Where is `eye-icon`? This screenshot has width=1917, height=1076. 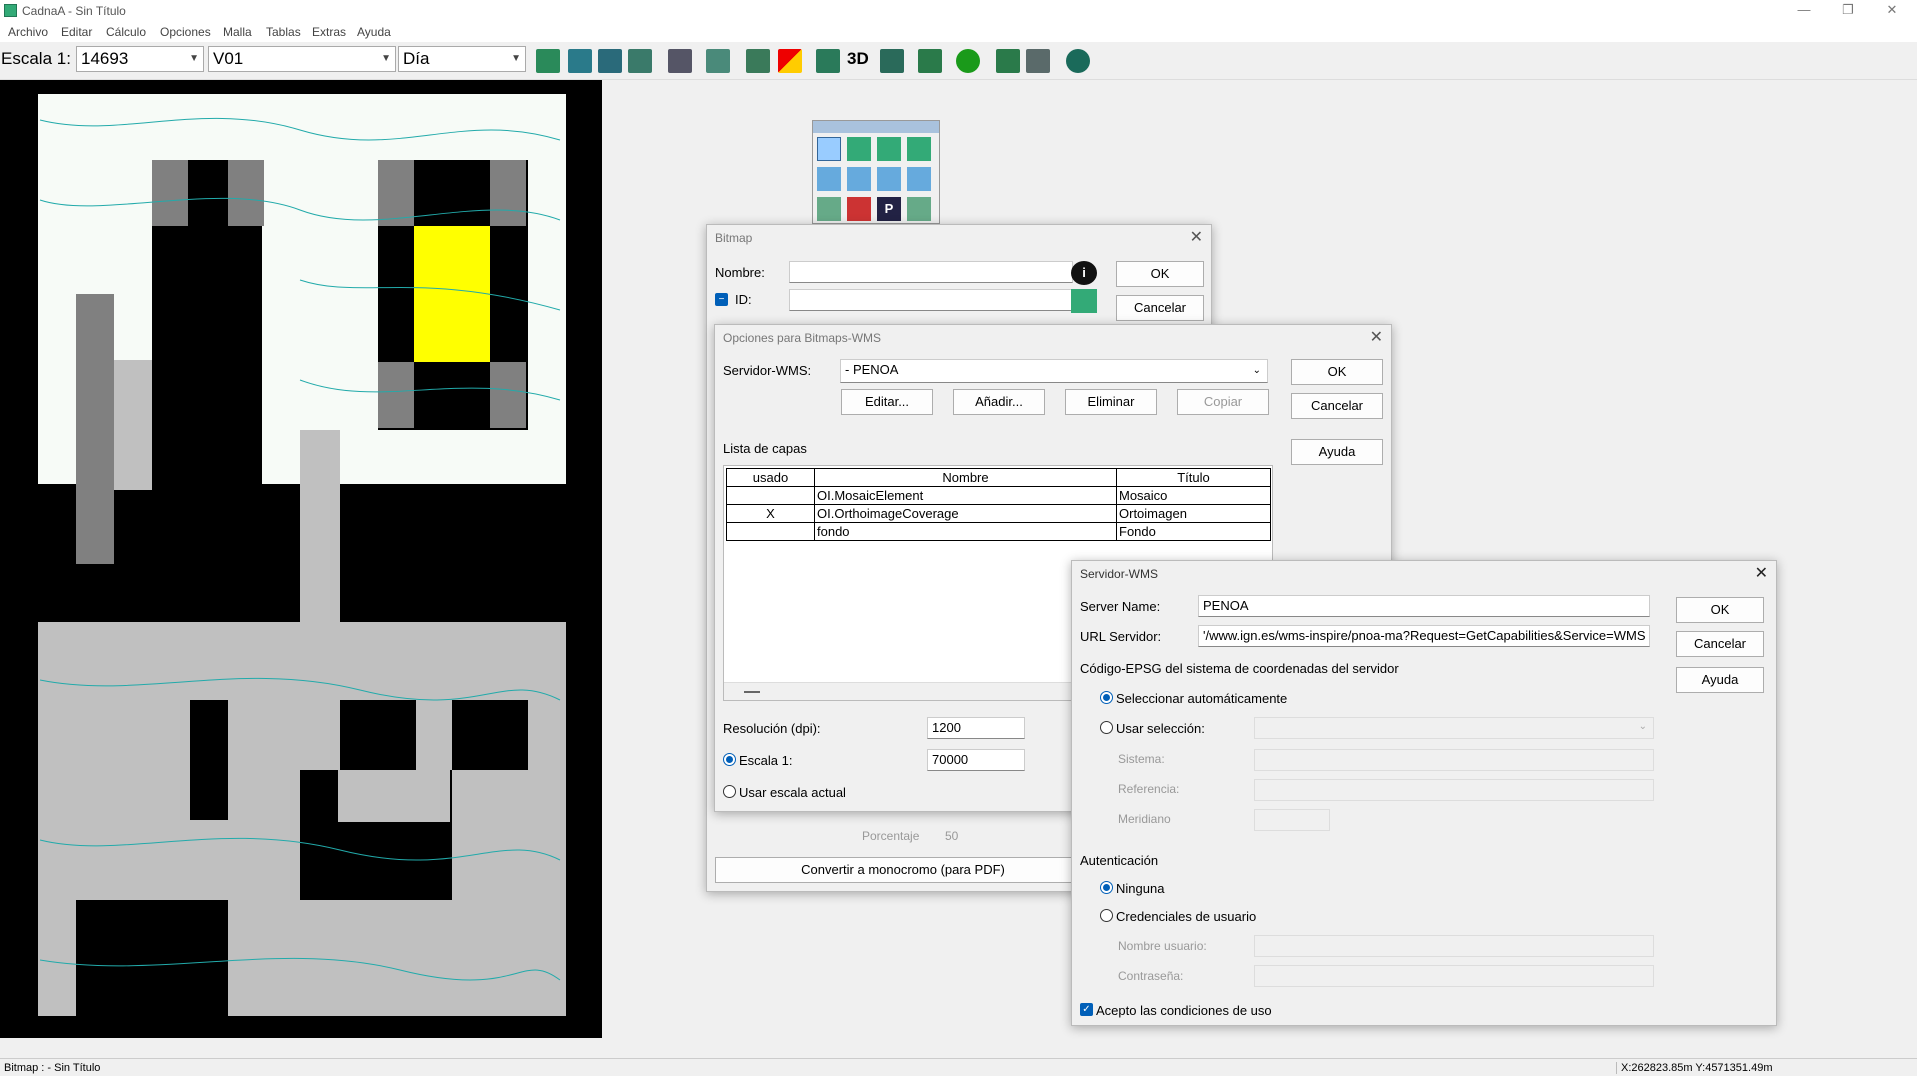
eye-icon is located at coordinates (1078, 61).